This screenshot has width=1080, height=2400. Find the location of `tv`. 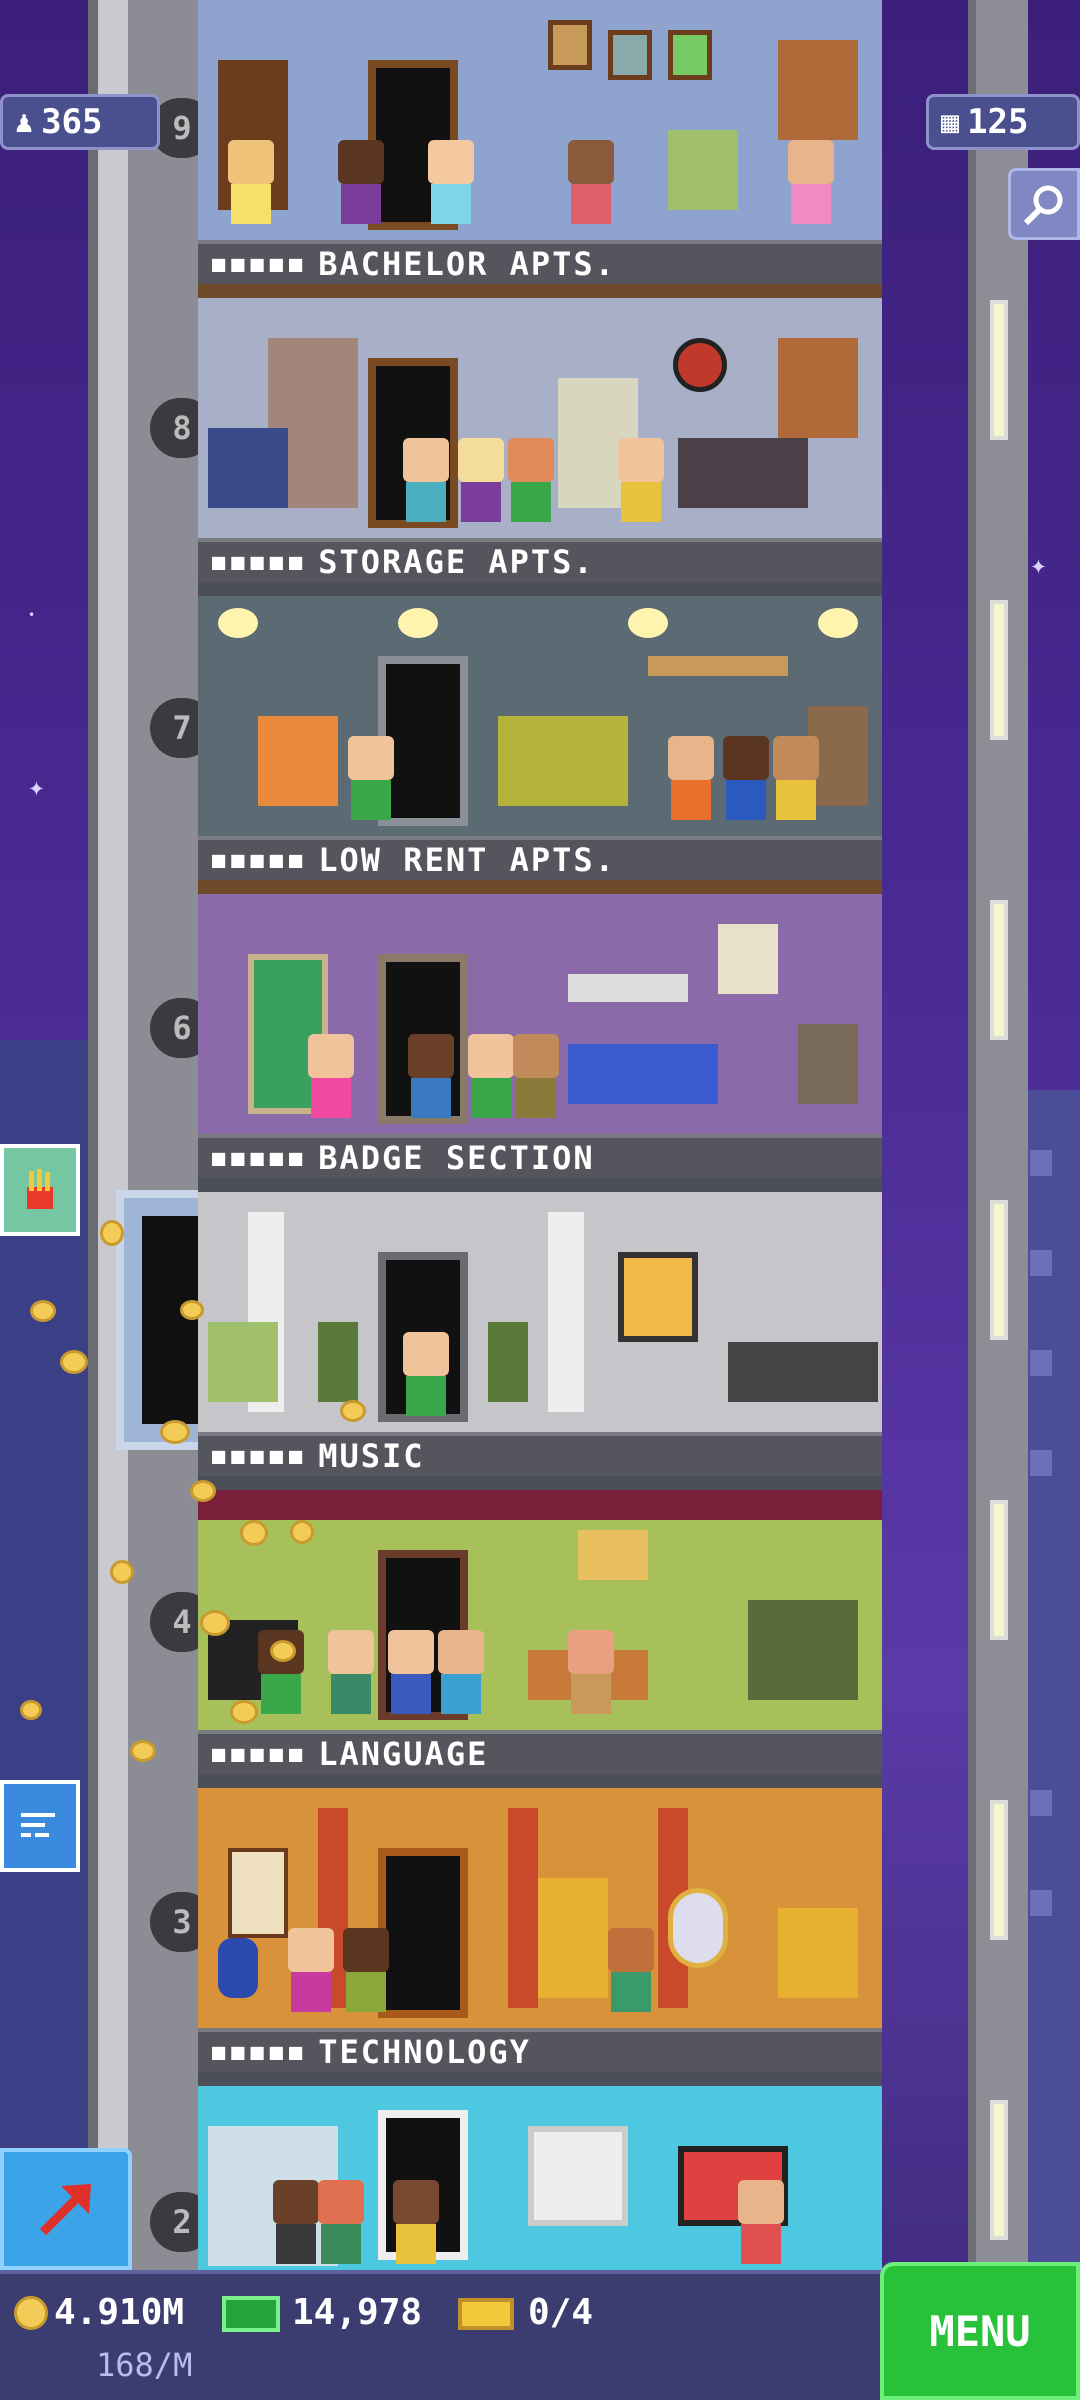

tv is located at coordinates (828, 1064).